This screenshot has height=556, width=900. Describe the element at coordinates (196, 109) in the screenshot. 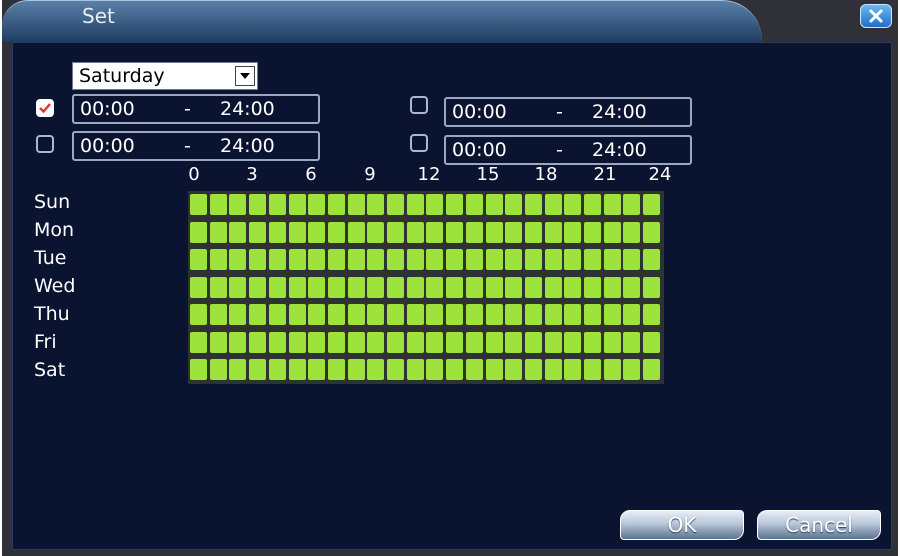

I see `period-1-time-field: 00:00 - 24:00` at that location.